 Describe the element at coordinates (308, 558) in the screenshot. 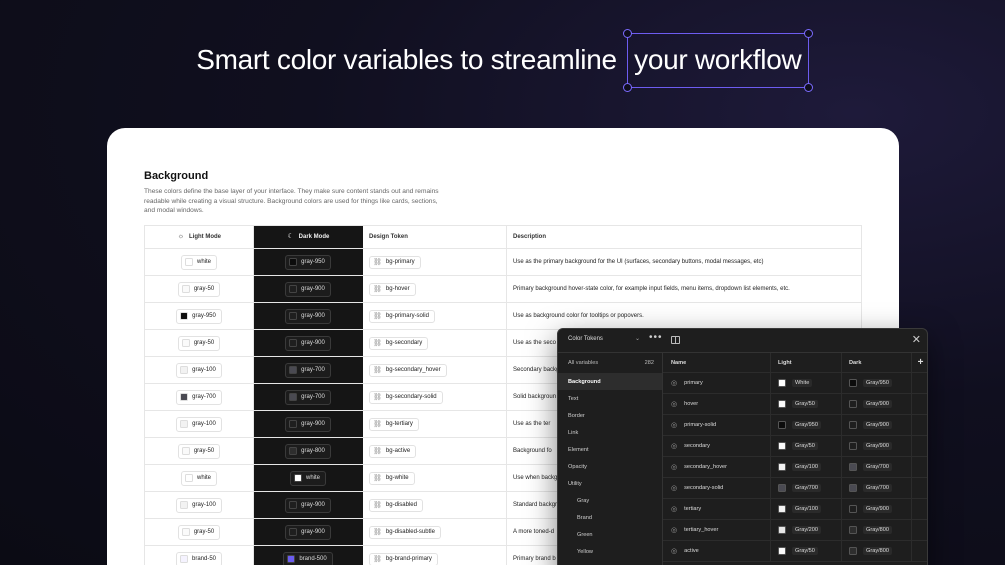

I see `dark-color-chip: brand-500` at that location.